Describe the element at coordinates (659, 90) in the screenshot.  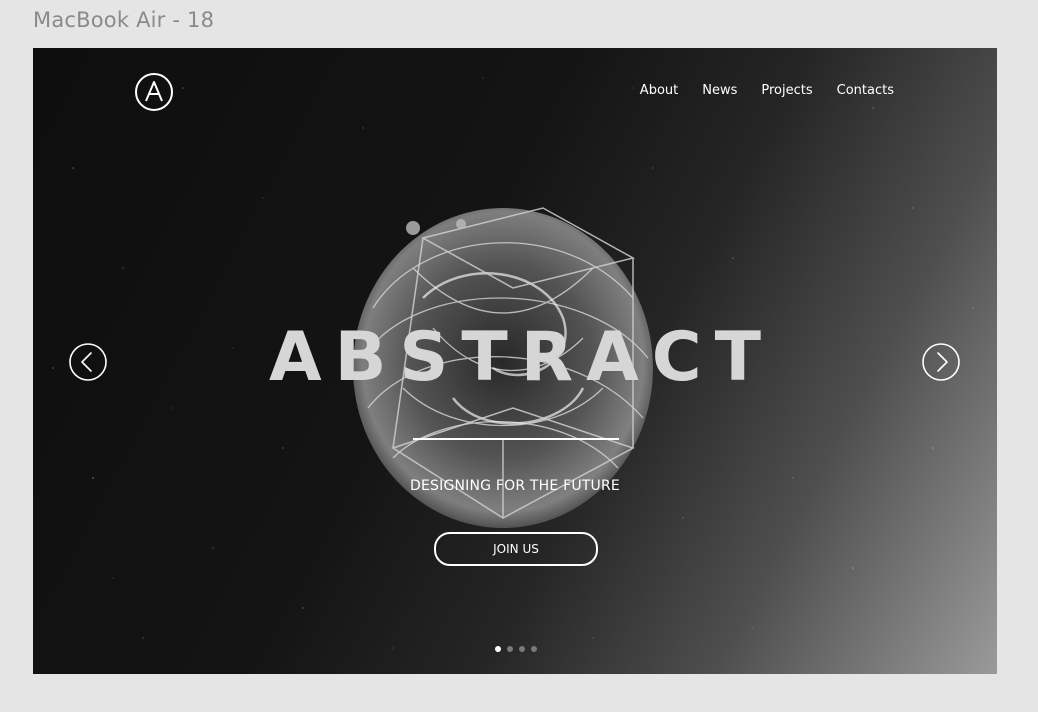
I see `nav-item-about: About` at that location.